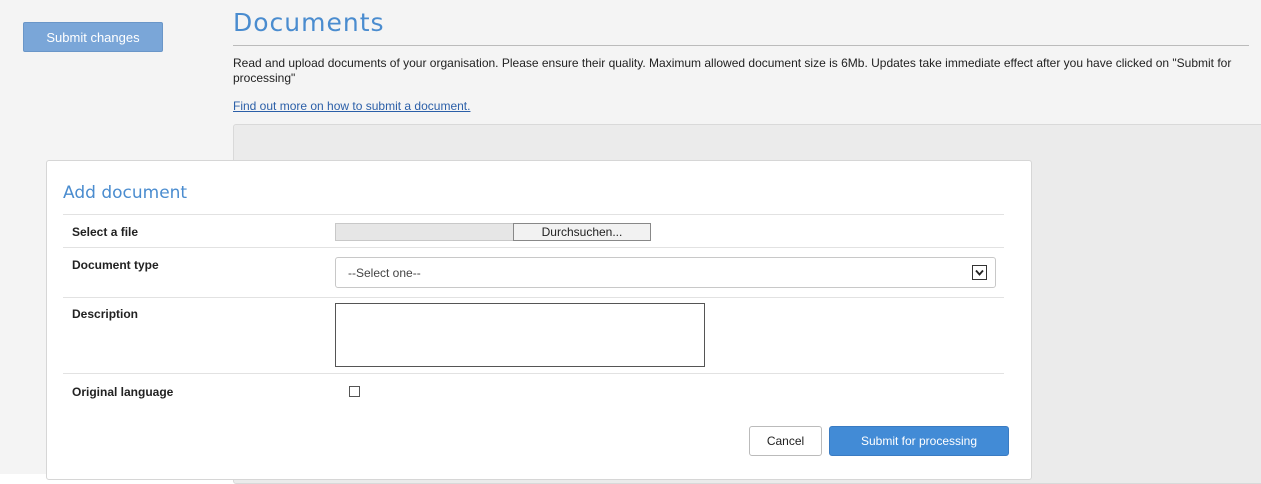 The height and width of the screenshot is (484, 1261). I want to click on description-textarea, so click(520, 335).